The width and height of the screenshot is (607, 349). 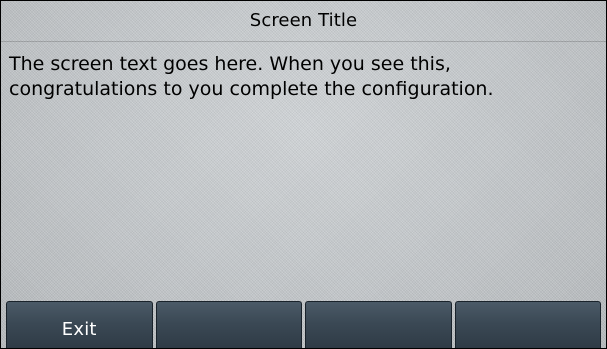 I want to click on softkey-2-button, so click(x=228, y=324).